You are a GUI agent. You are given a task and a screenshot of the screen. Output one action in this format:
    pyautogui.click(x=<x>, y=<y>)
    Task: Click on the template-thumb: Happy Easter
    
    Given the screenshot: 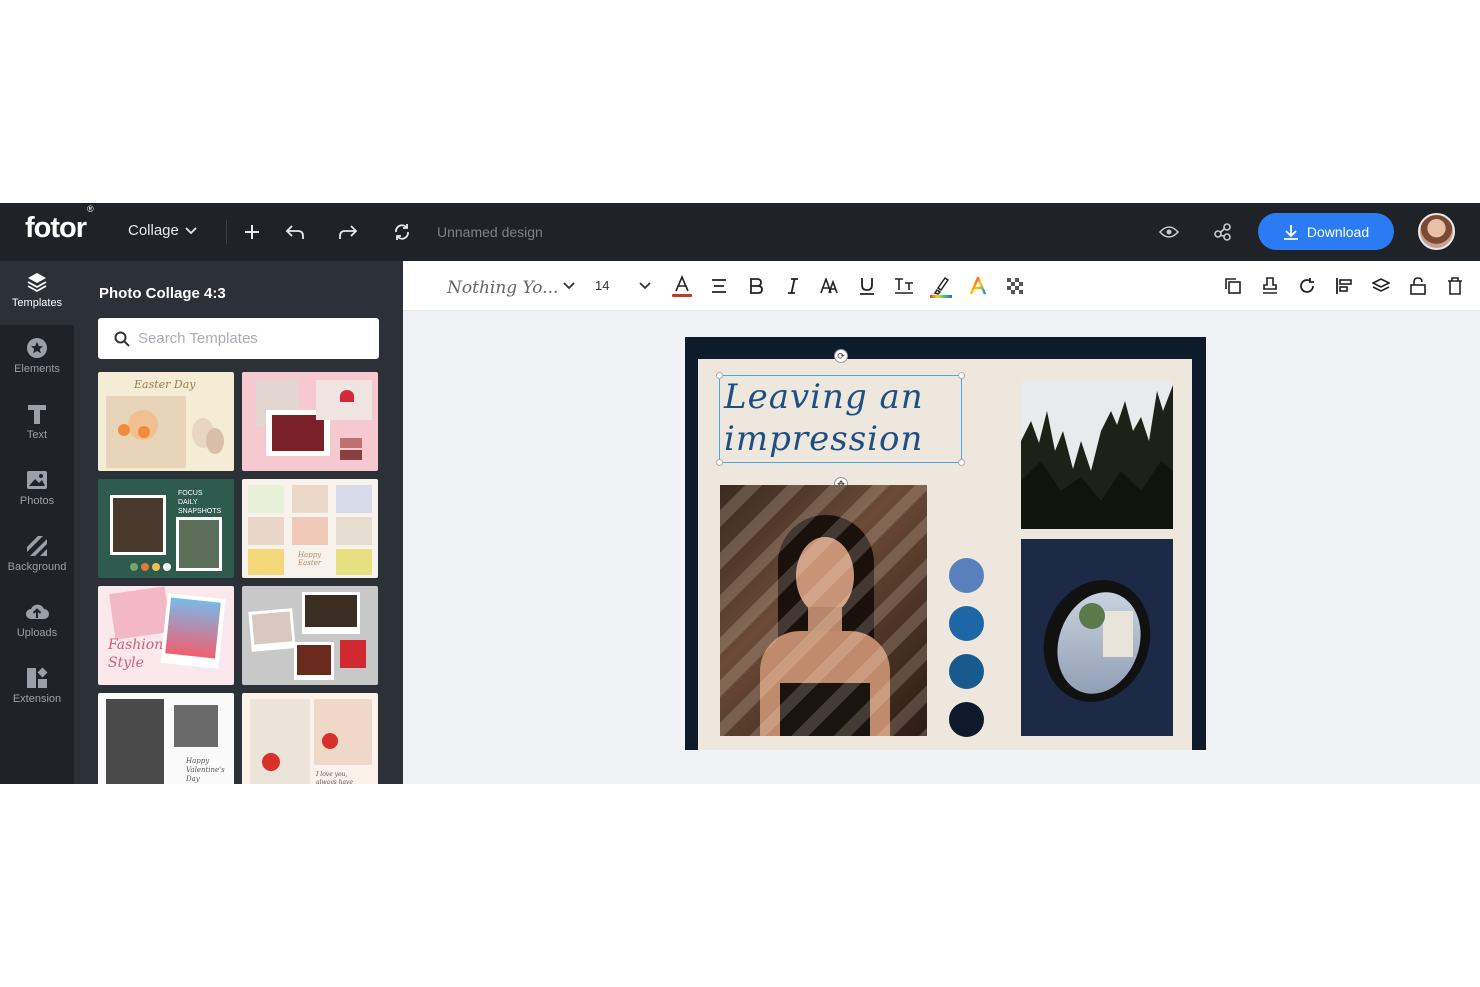 What is the action you would take?
    pyautogui.click(x=310, y=528)
    